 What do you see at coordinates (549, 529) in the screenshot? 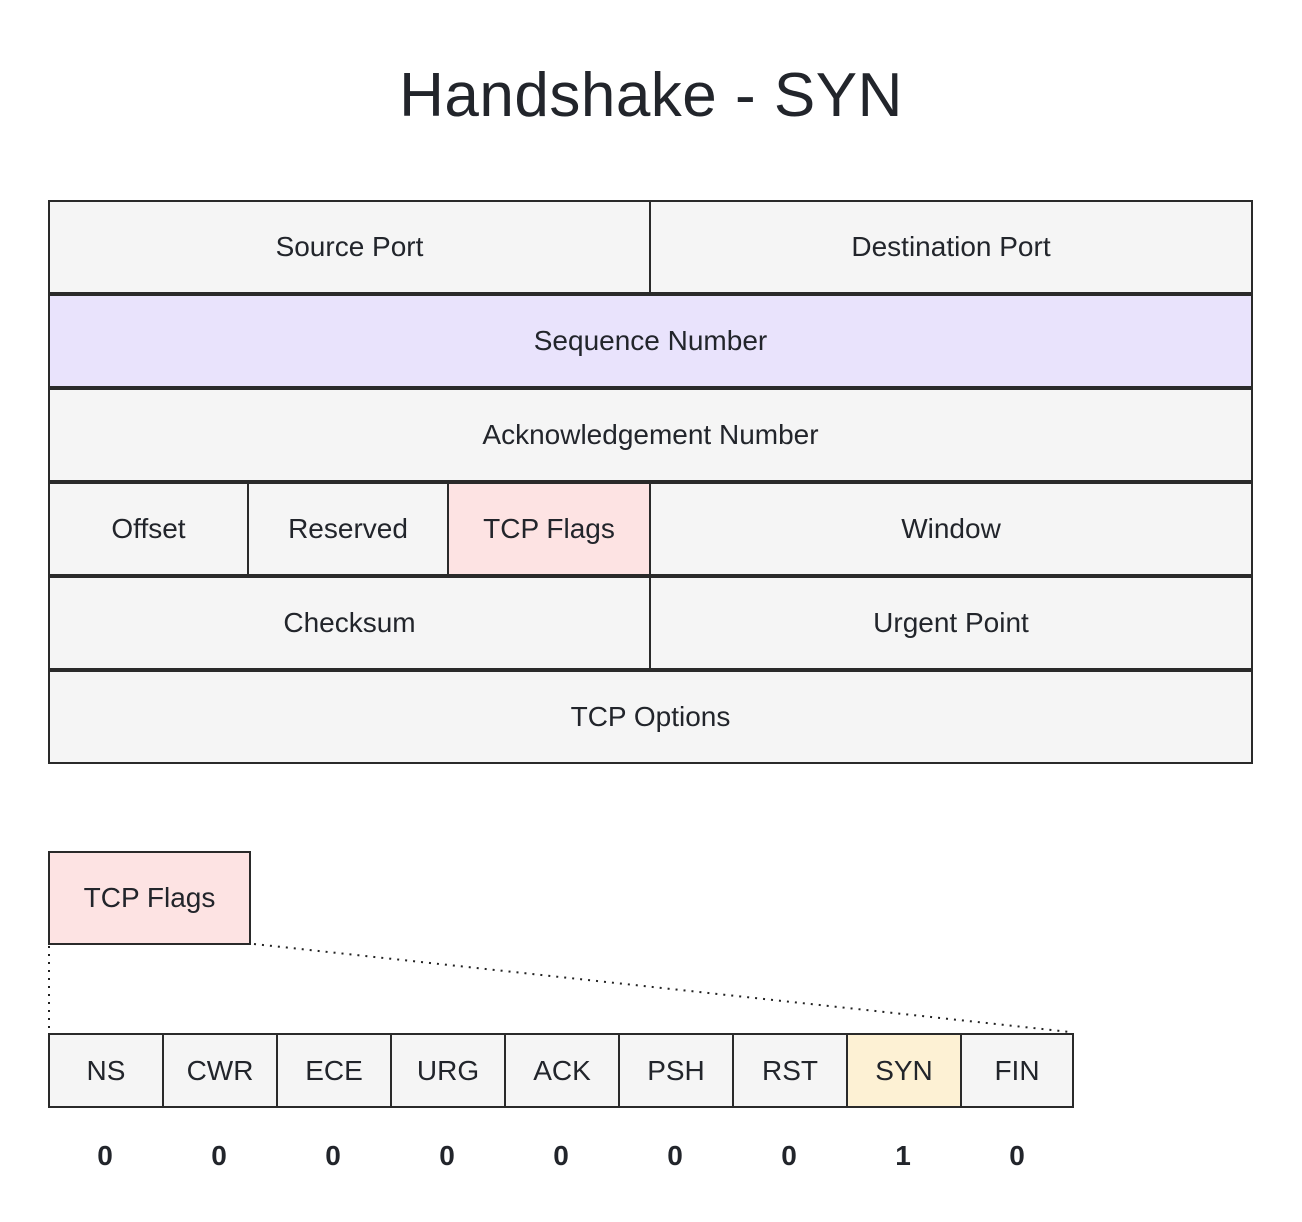
I see `field-tcp-flags: TCP Flags` at bounding box center [549, 529].